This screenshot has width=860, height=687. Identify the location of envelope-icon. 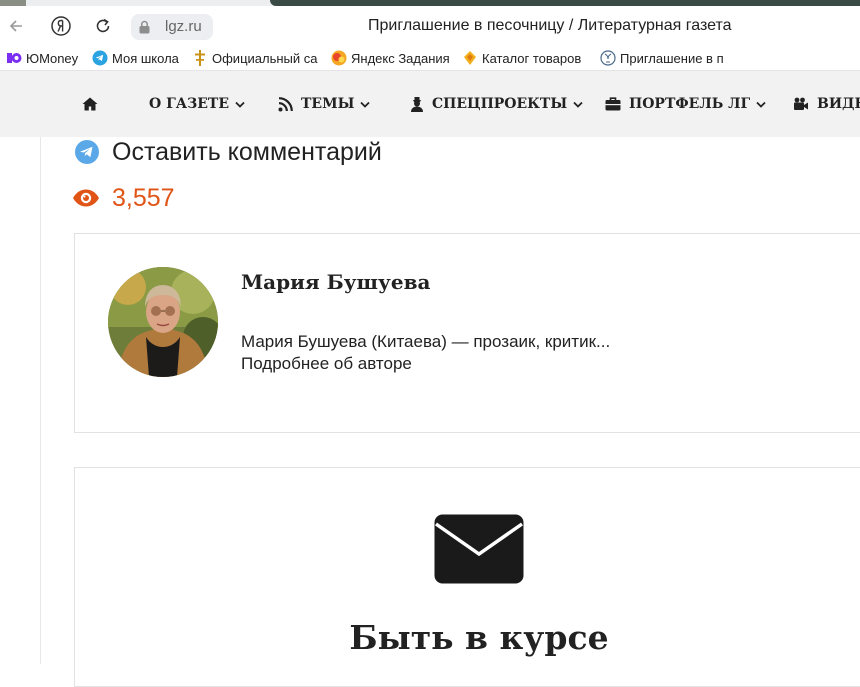
(479, 549).